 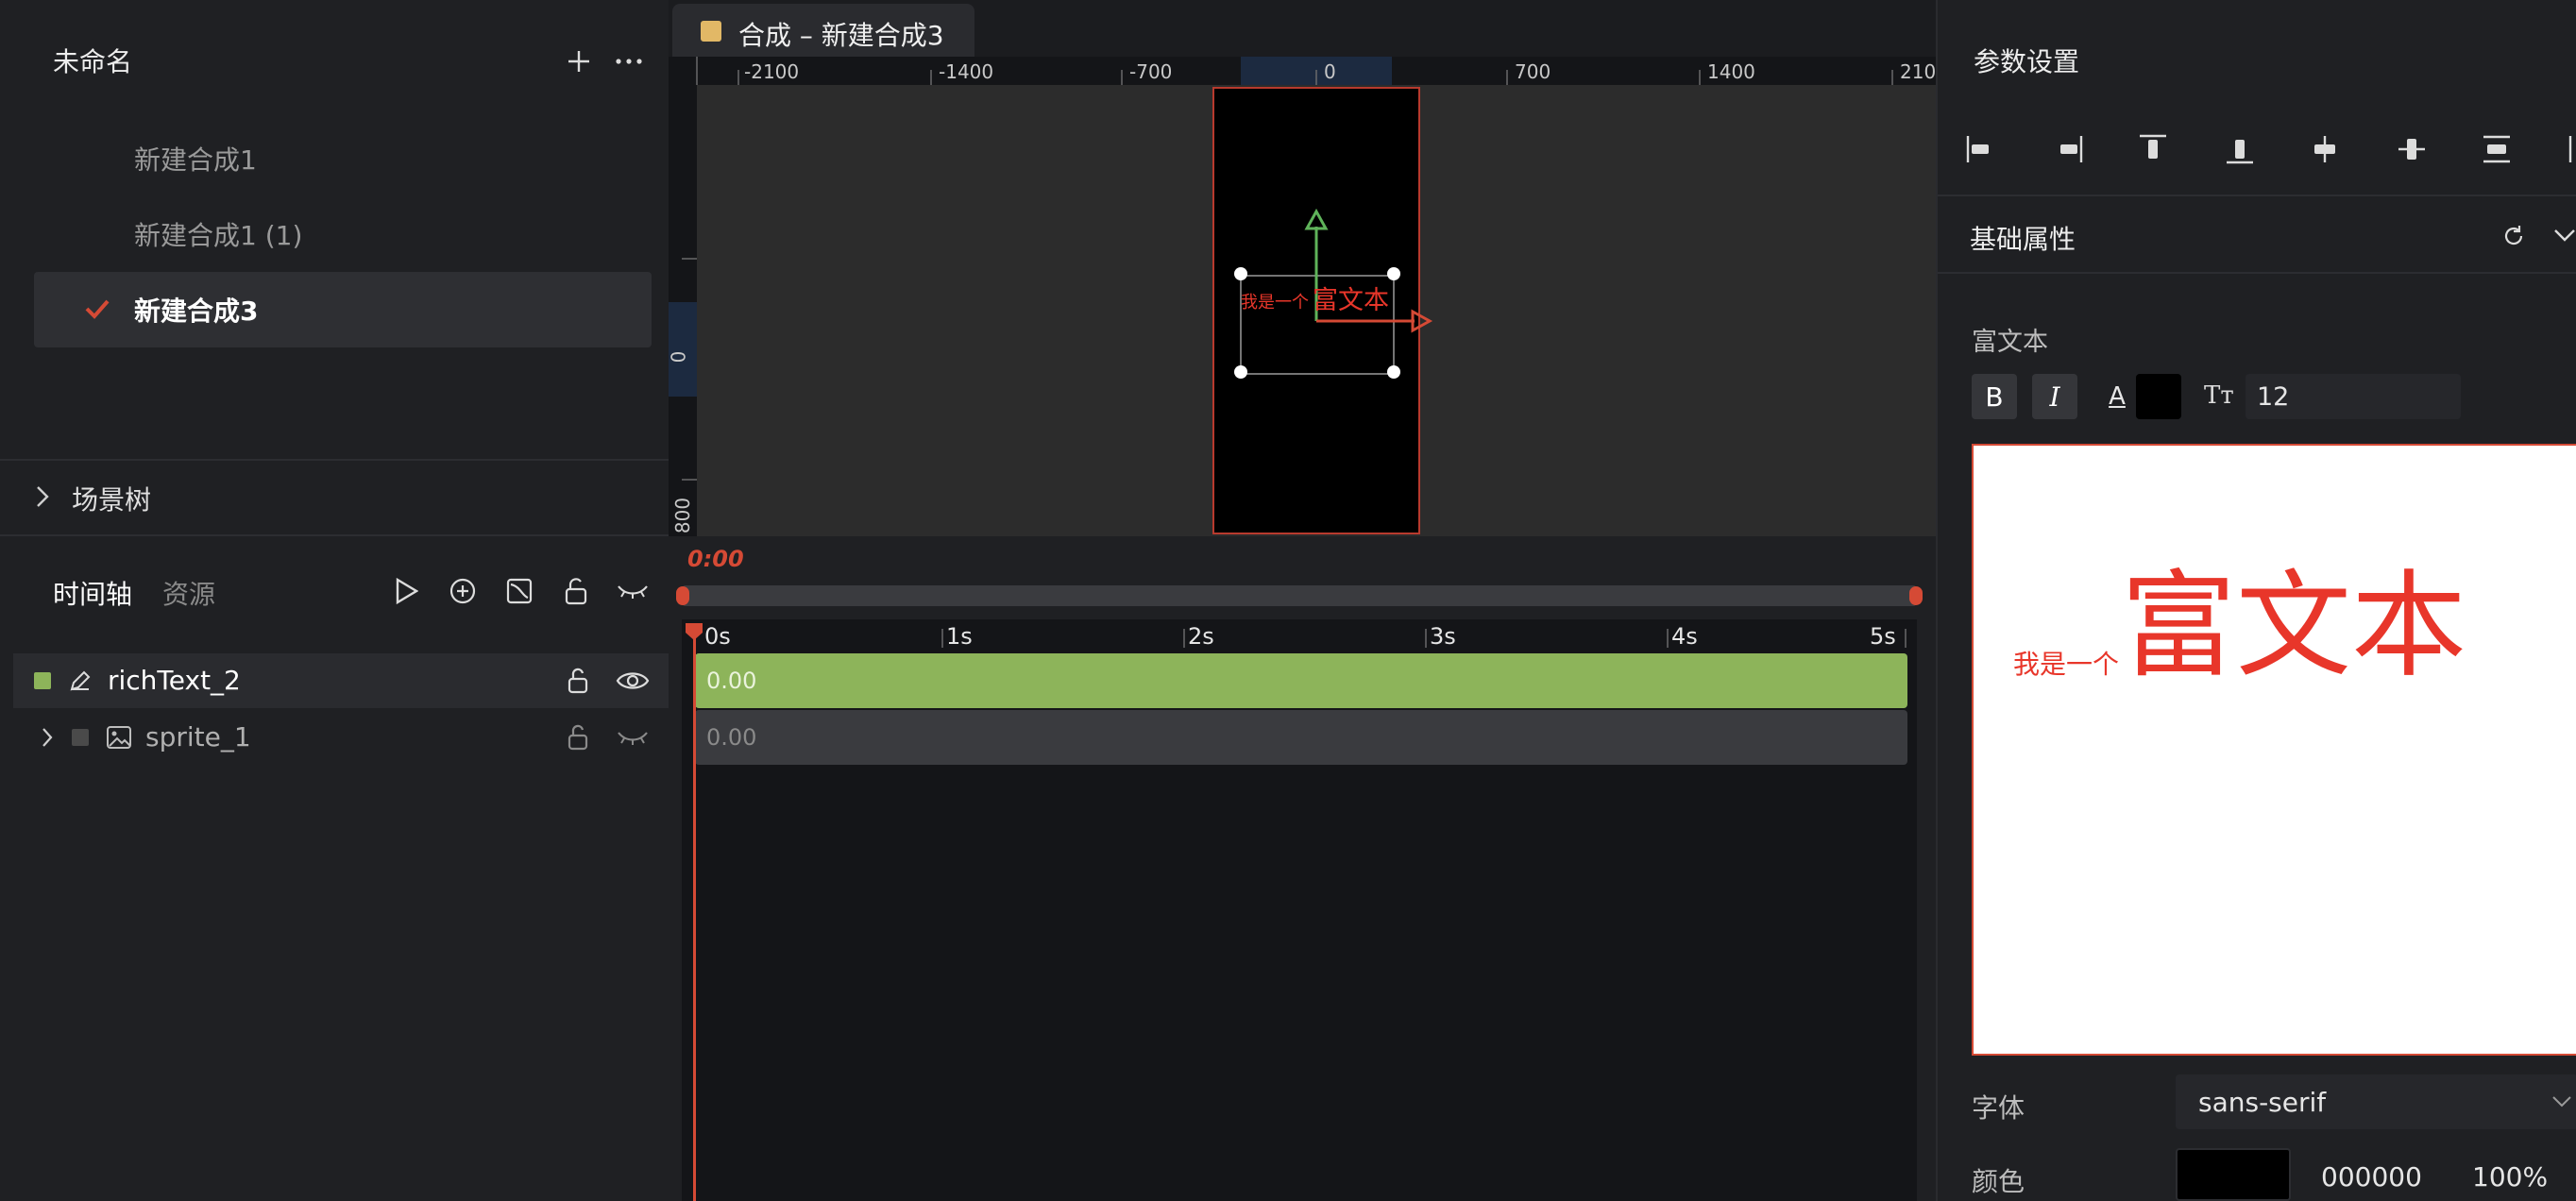 What do you see at coordinates (2262, 1102) in the screenshot?
I see `font-family-value: sans-serif` at bounding box center [2262, 1102].